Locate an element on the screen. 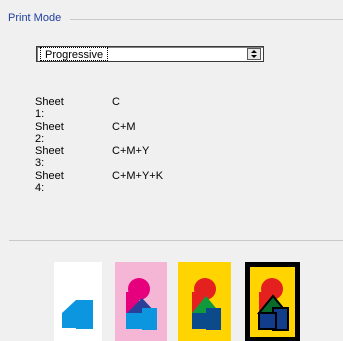 This screenshot has width=343, height=341. cyan-shapes-icon is located at coordinates (78, 301).